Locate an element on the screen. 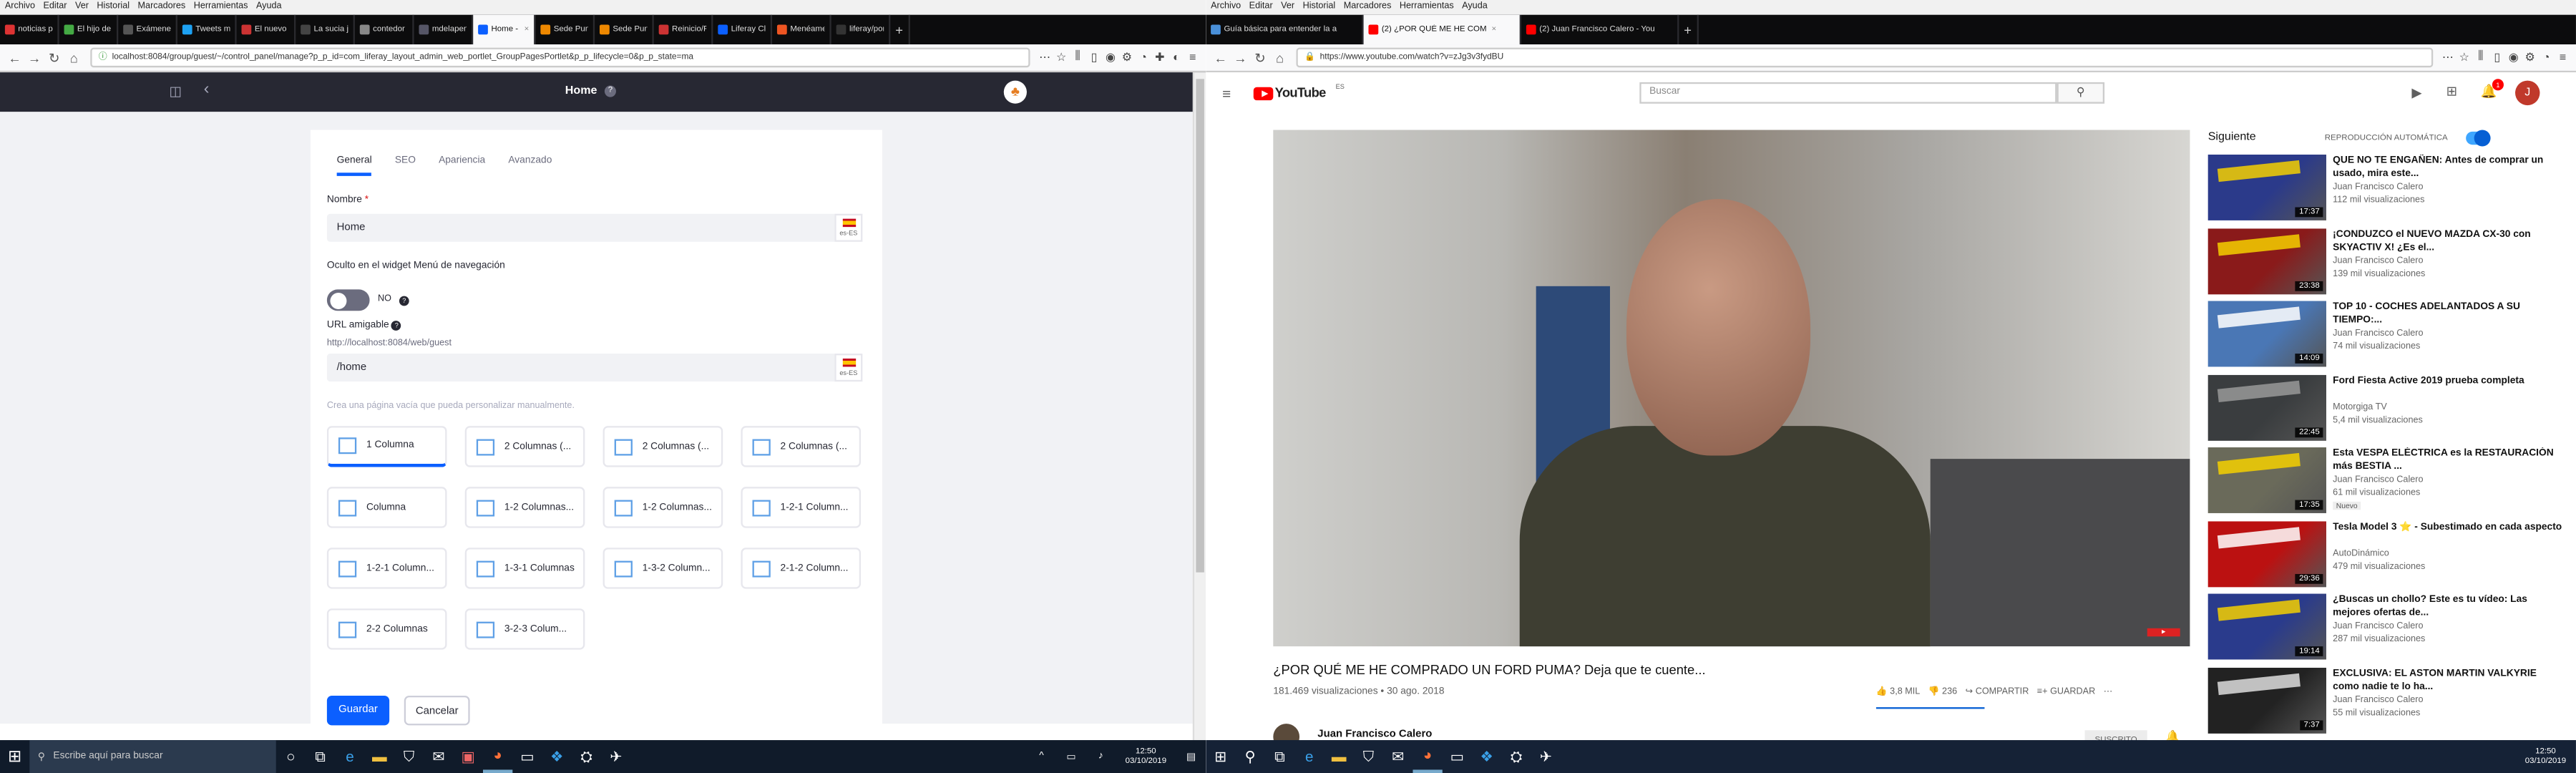  extension-icon: ✚ is located at coordinates (1159, 57).